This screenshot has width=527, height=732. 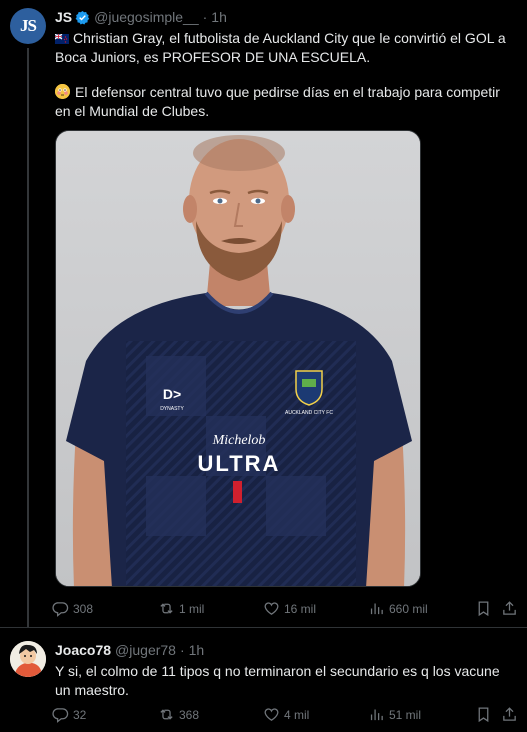 What do you see at coordinates (72, 608) in the screenshot?
I see `reply-button: 308` at bounding box center [72, 608].